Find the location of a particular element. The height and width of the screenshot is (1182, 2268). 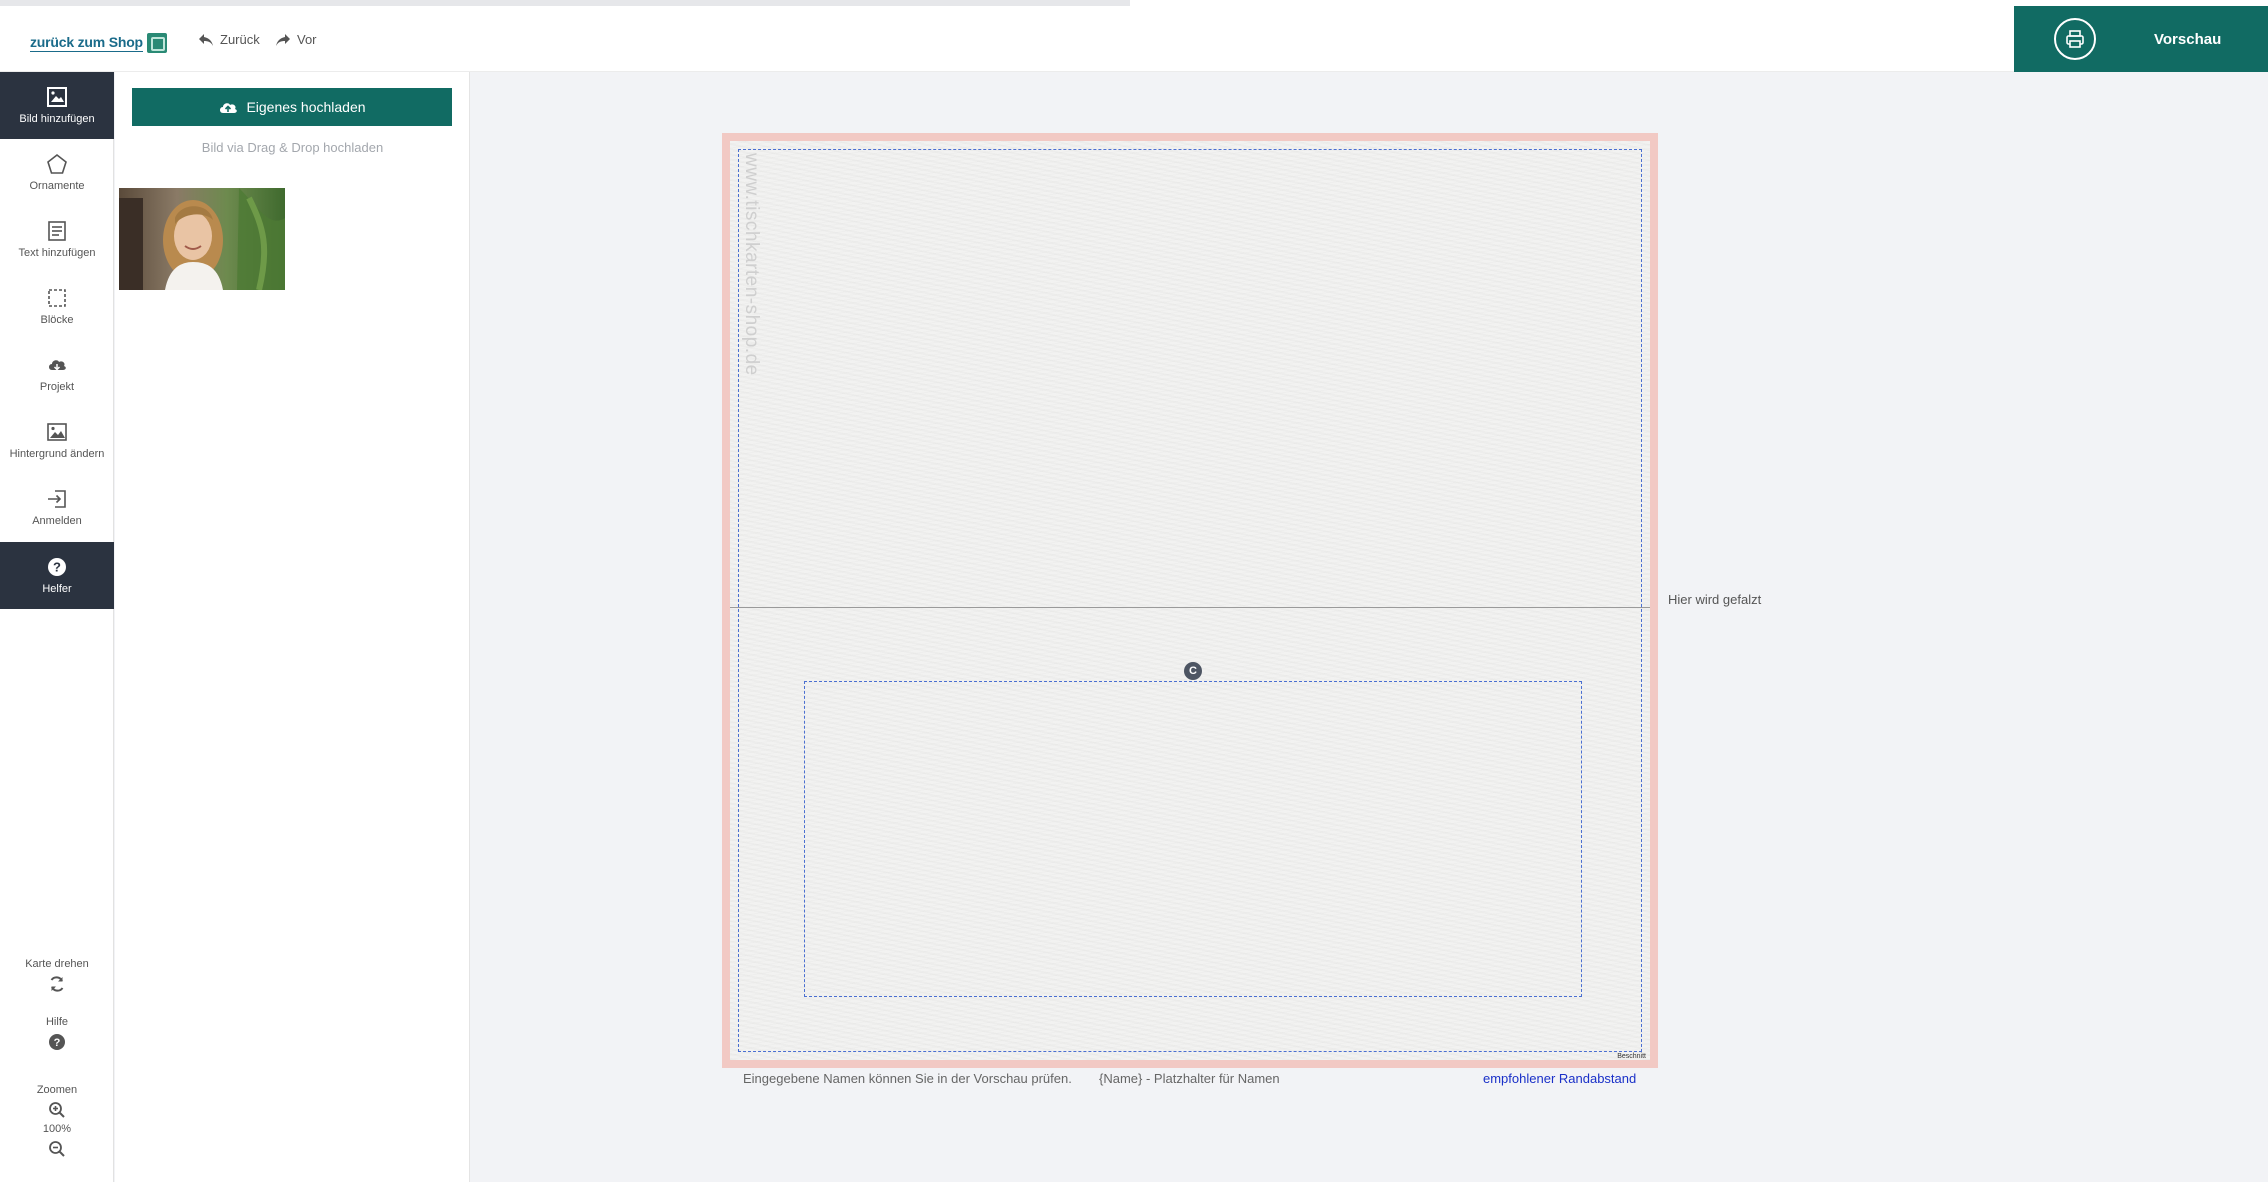

drag-drop-hint: Bild via Drag & Drop hochladen is located at coordinates (292, 147).